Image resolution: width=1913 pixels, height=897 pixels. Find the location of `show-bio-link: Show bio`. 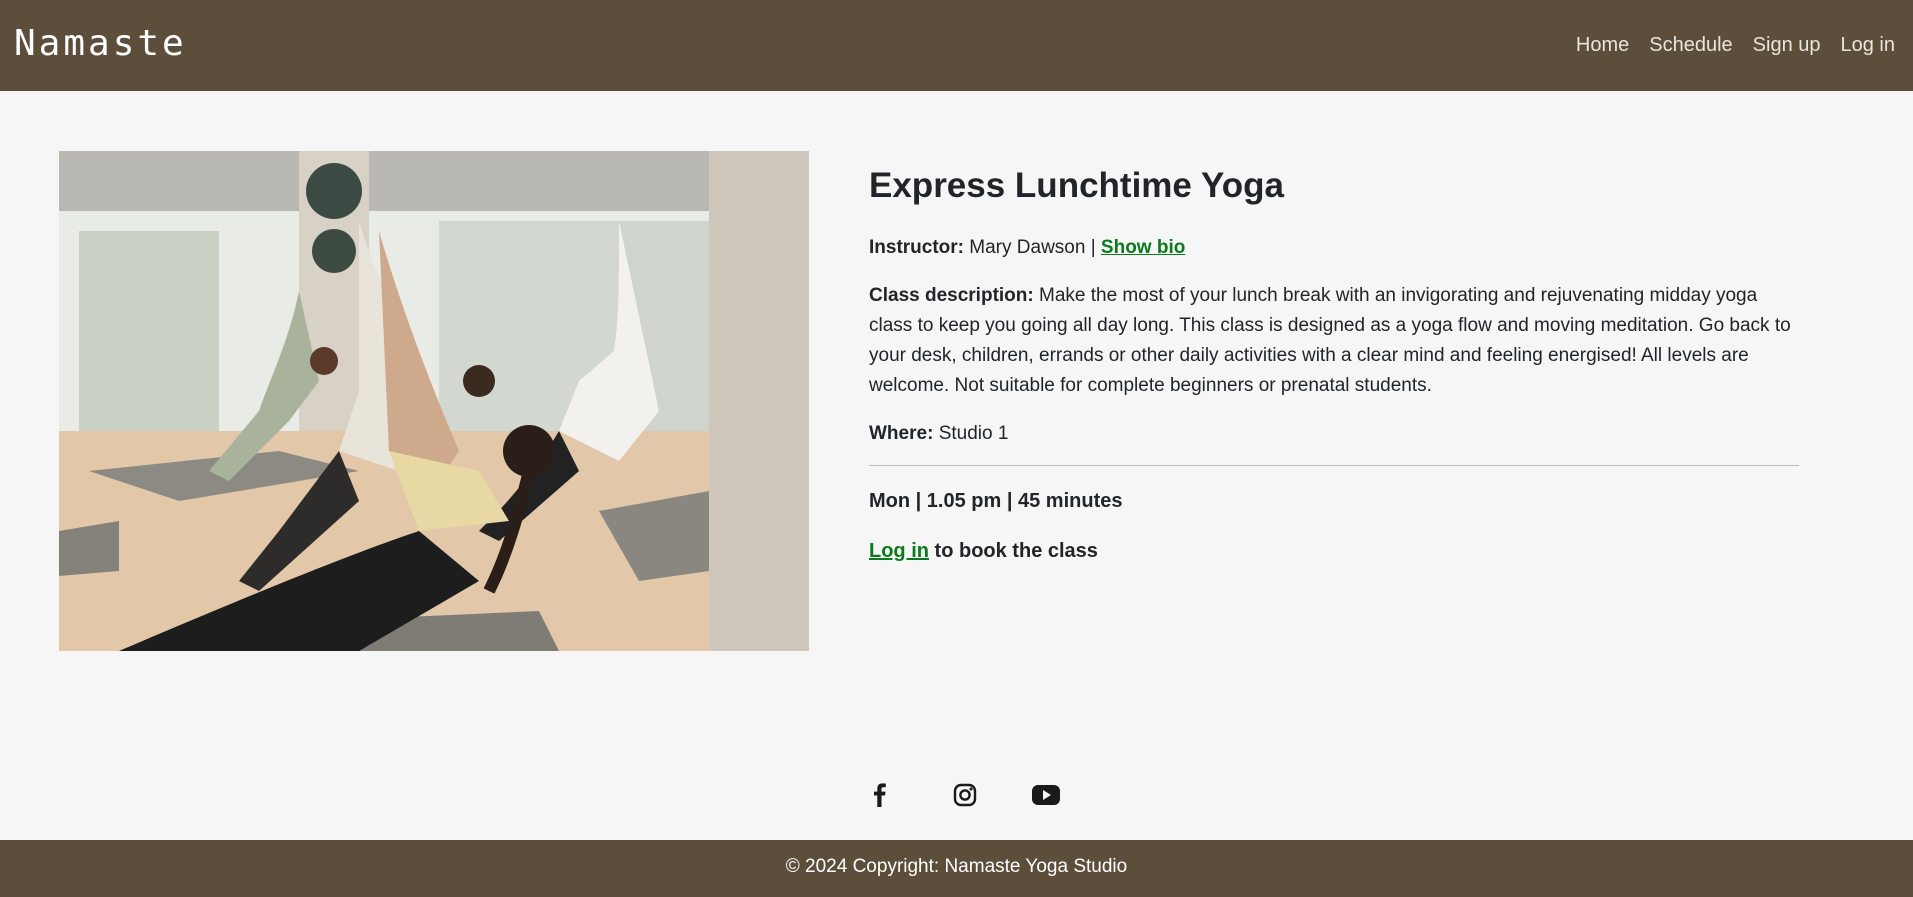

show-bio-link: Show bio is located at coordinates (1143, 247).